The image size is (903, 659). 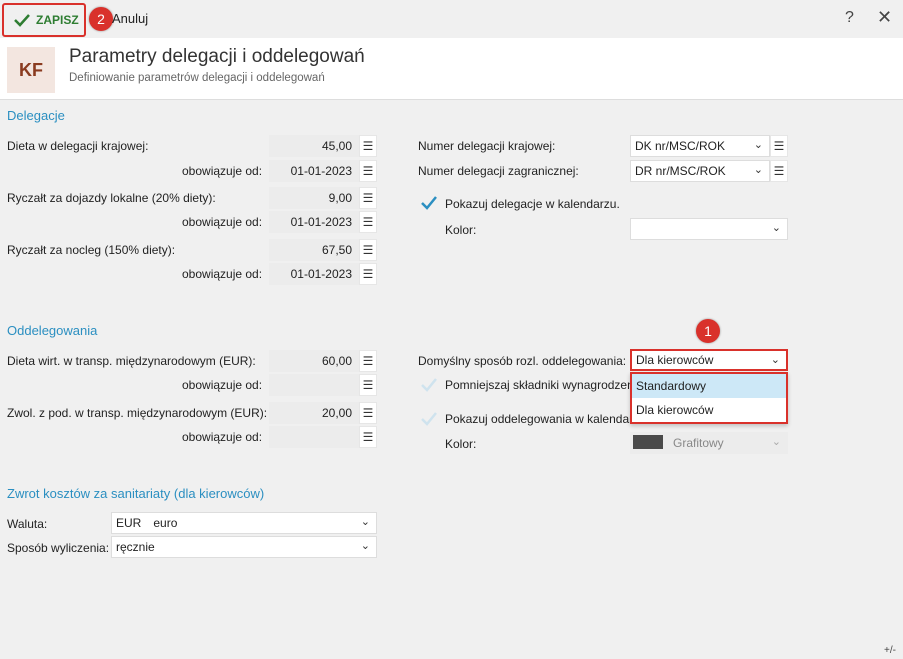 I want to click on help-icon: ?, so click(x=849, y=18).